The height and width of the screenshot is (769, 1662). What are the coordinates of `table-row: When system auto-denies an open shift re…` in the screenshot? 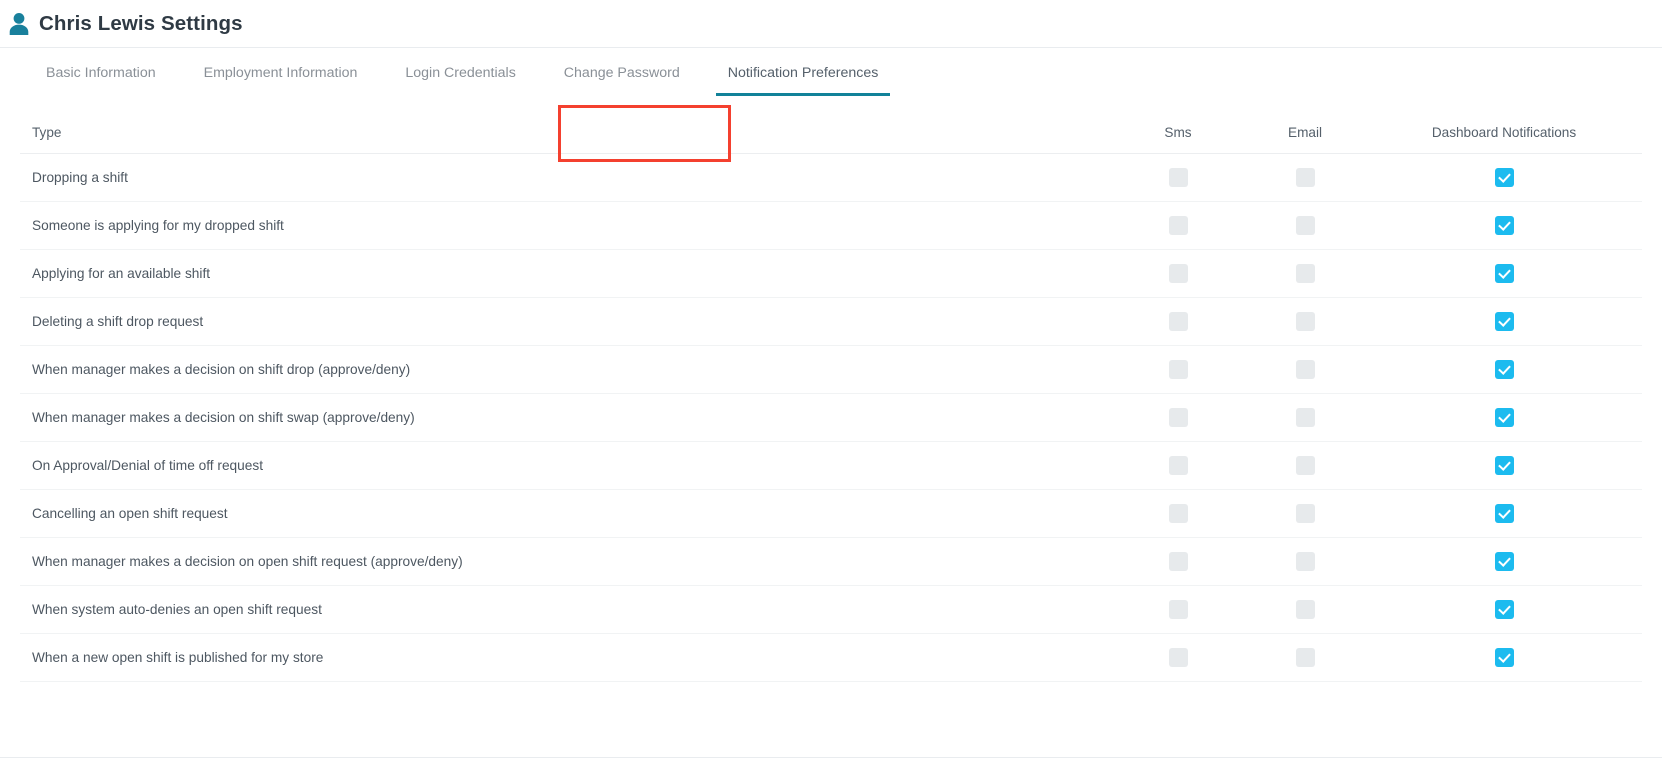 It's located at (831, 609).